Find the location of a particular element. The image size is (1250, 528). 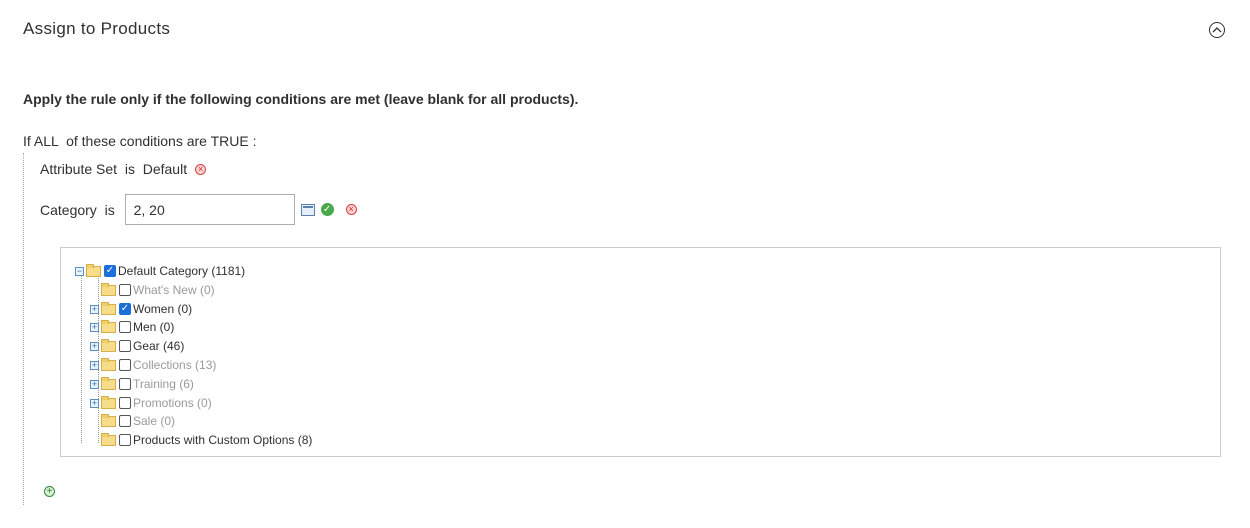

chevron-up-icon is located at coordinates (1217, 30).